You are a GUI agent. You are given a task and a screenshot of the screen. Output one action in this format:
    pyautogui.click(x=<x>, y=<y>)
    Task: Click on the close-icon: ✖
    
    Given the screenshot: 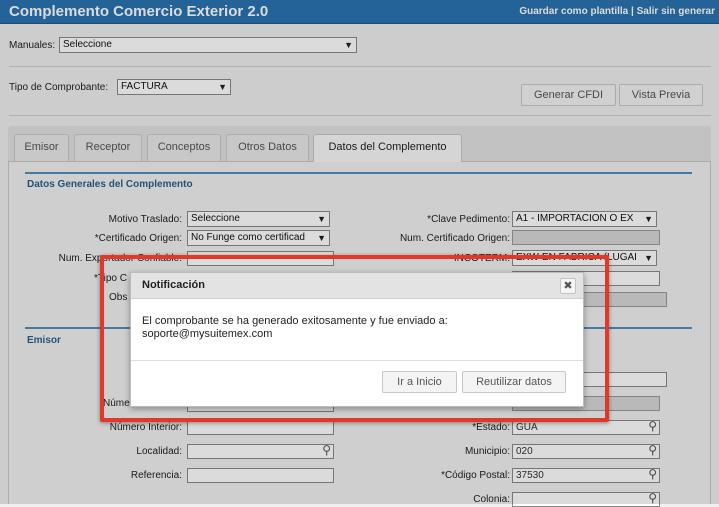 What is the action you would take?
    pyautogui.click(x=568, y=286)
    